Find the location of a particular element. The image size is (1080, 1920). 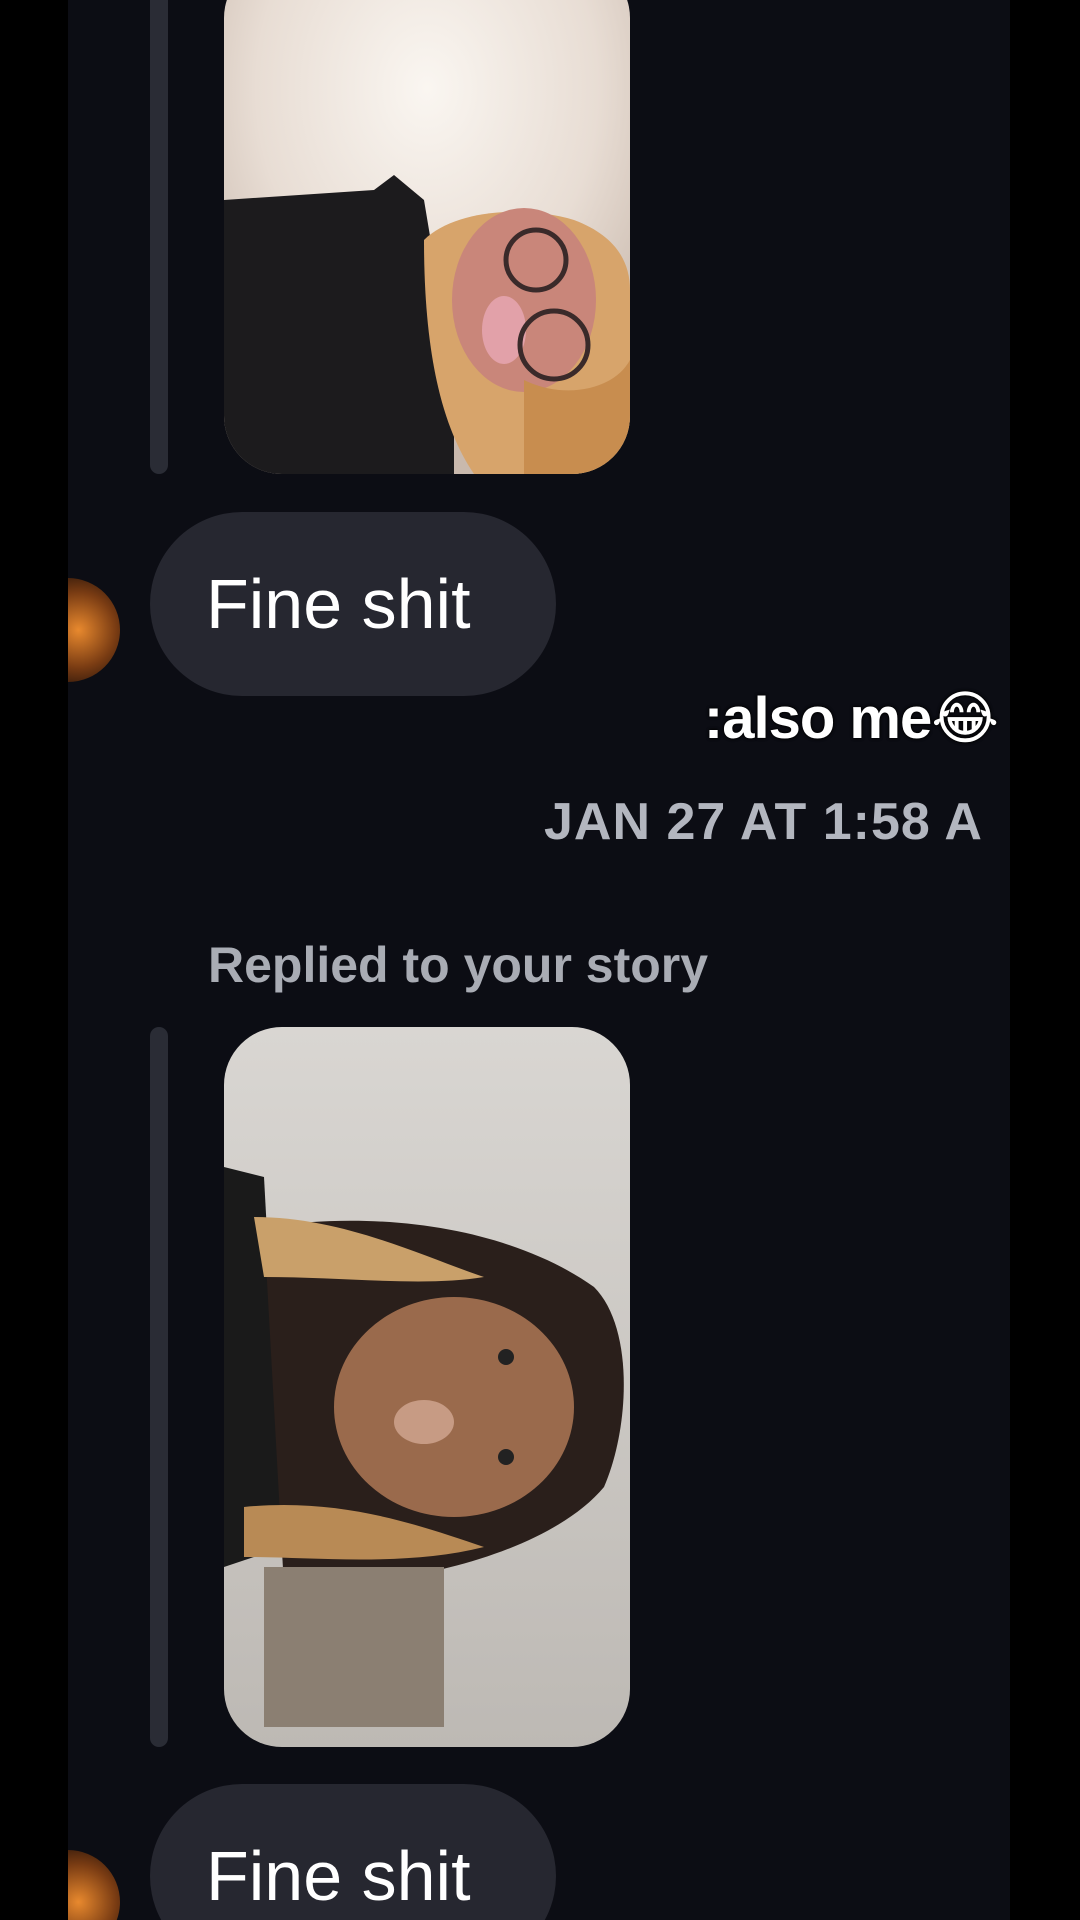

replied-to-story-label: Replied to your story is located at coordinates (458, 965).